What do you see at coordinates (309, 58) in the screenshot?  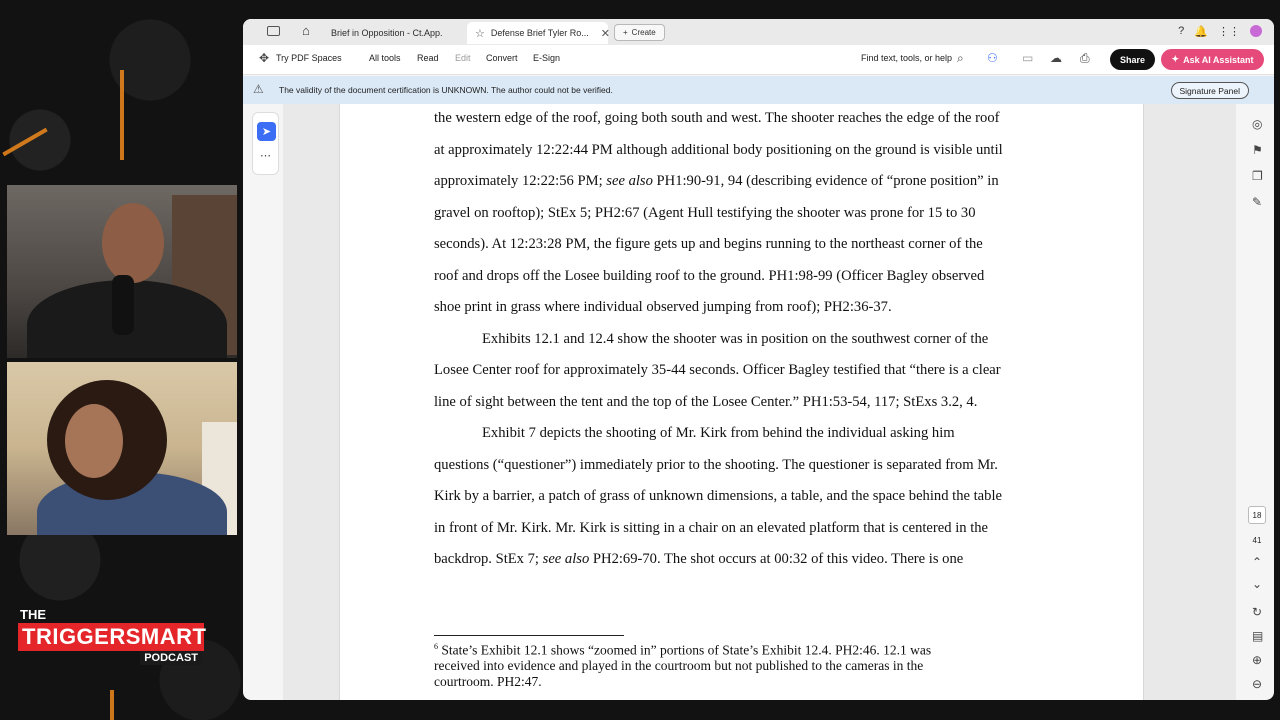 I see `try-pdf-spaces-button: Try PDF Spaces` at bounding box center [309, 58].